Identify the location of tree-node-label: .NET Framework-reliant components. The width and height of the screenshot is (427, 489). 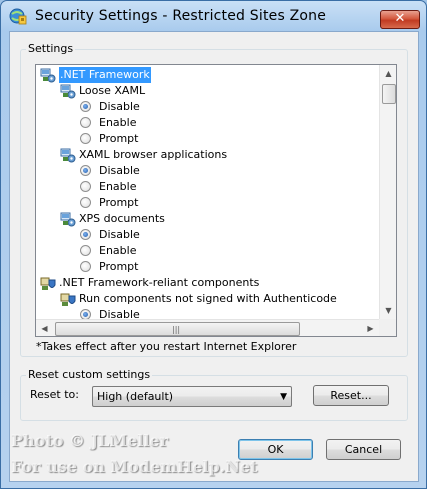
(159, 282).